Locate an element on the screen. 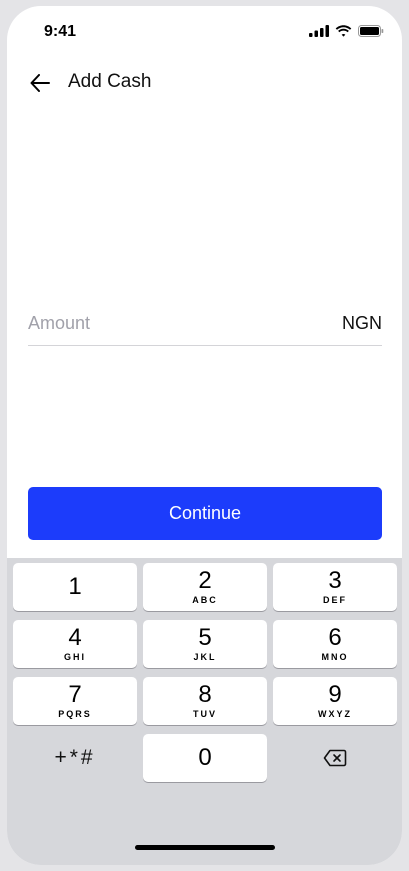 The width and height of the screenshot is (409, 871). key-digit: 6 is located at coordinates (335, 637).